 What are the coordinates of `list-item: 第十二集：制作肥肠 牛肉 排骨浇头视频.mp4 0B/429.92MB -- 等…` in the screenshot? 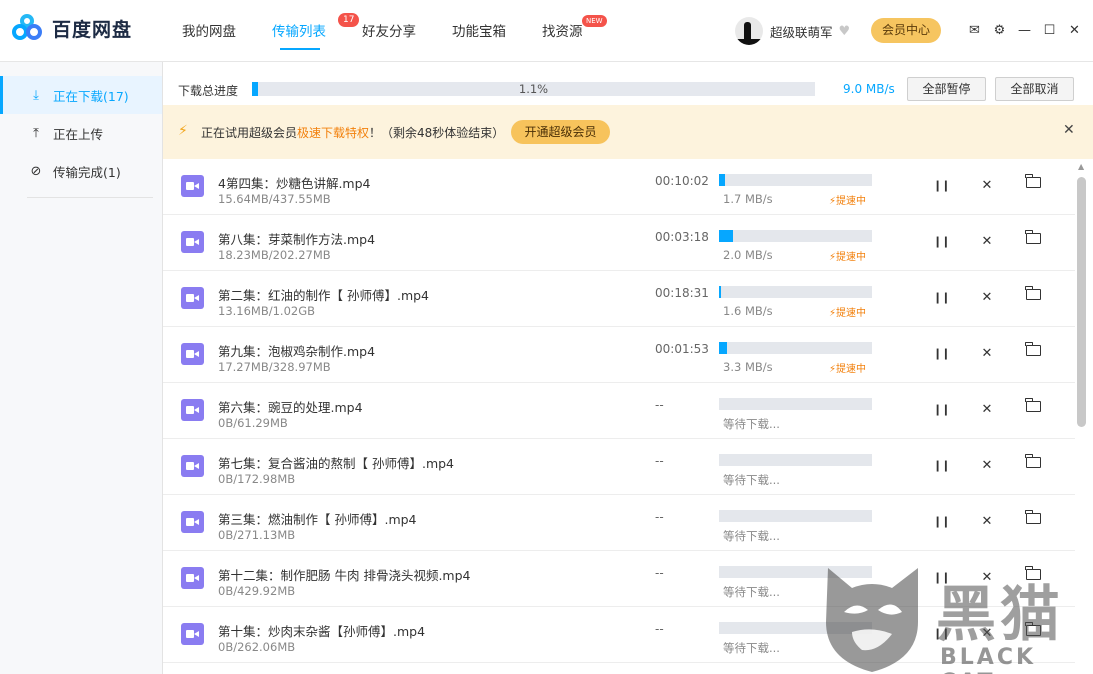 It's located at (619, 579).